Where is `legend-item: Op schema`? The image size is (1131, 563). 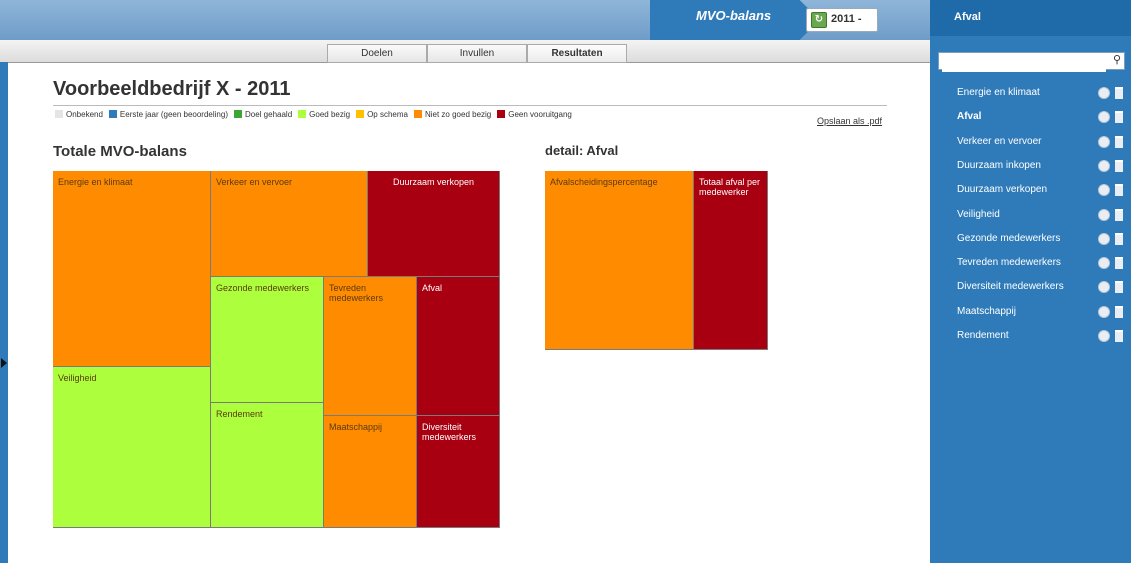 legend-item: Op schema is located at coordinates (382, 114).